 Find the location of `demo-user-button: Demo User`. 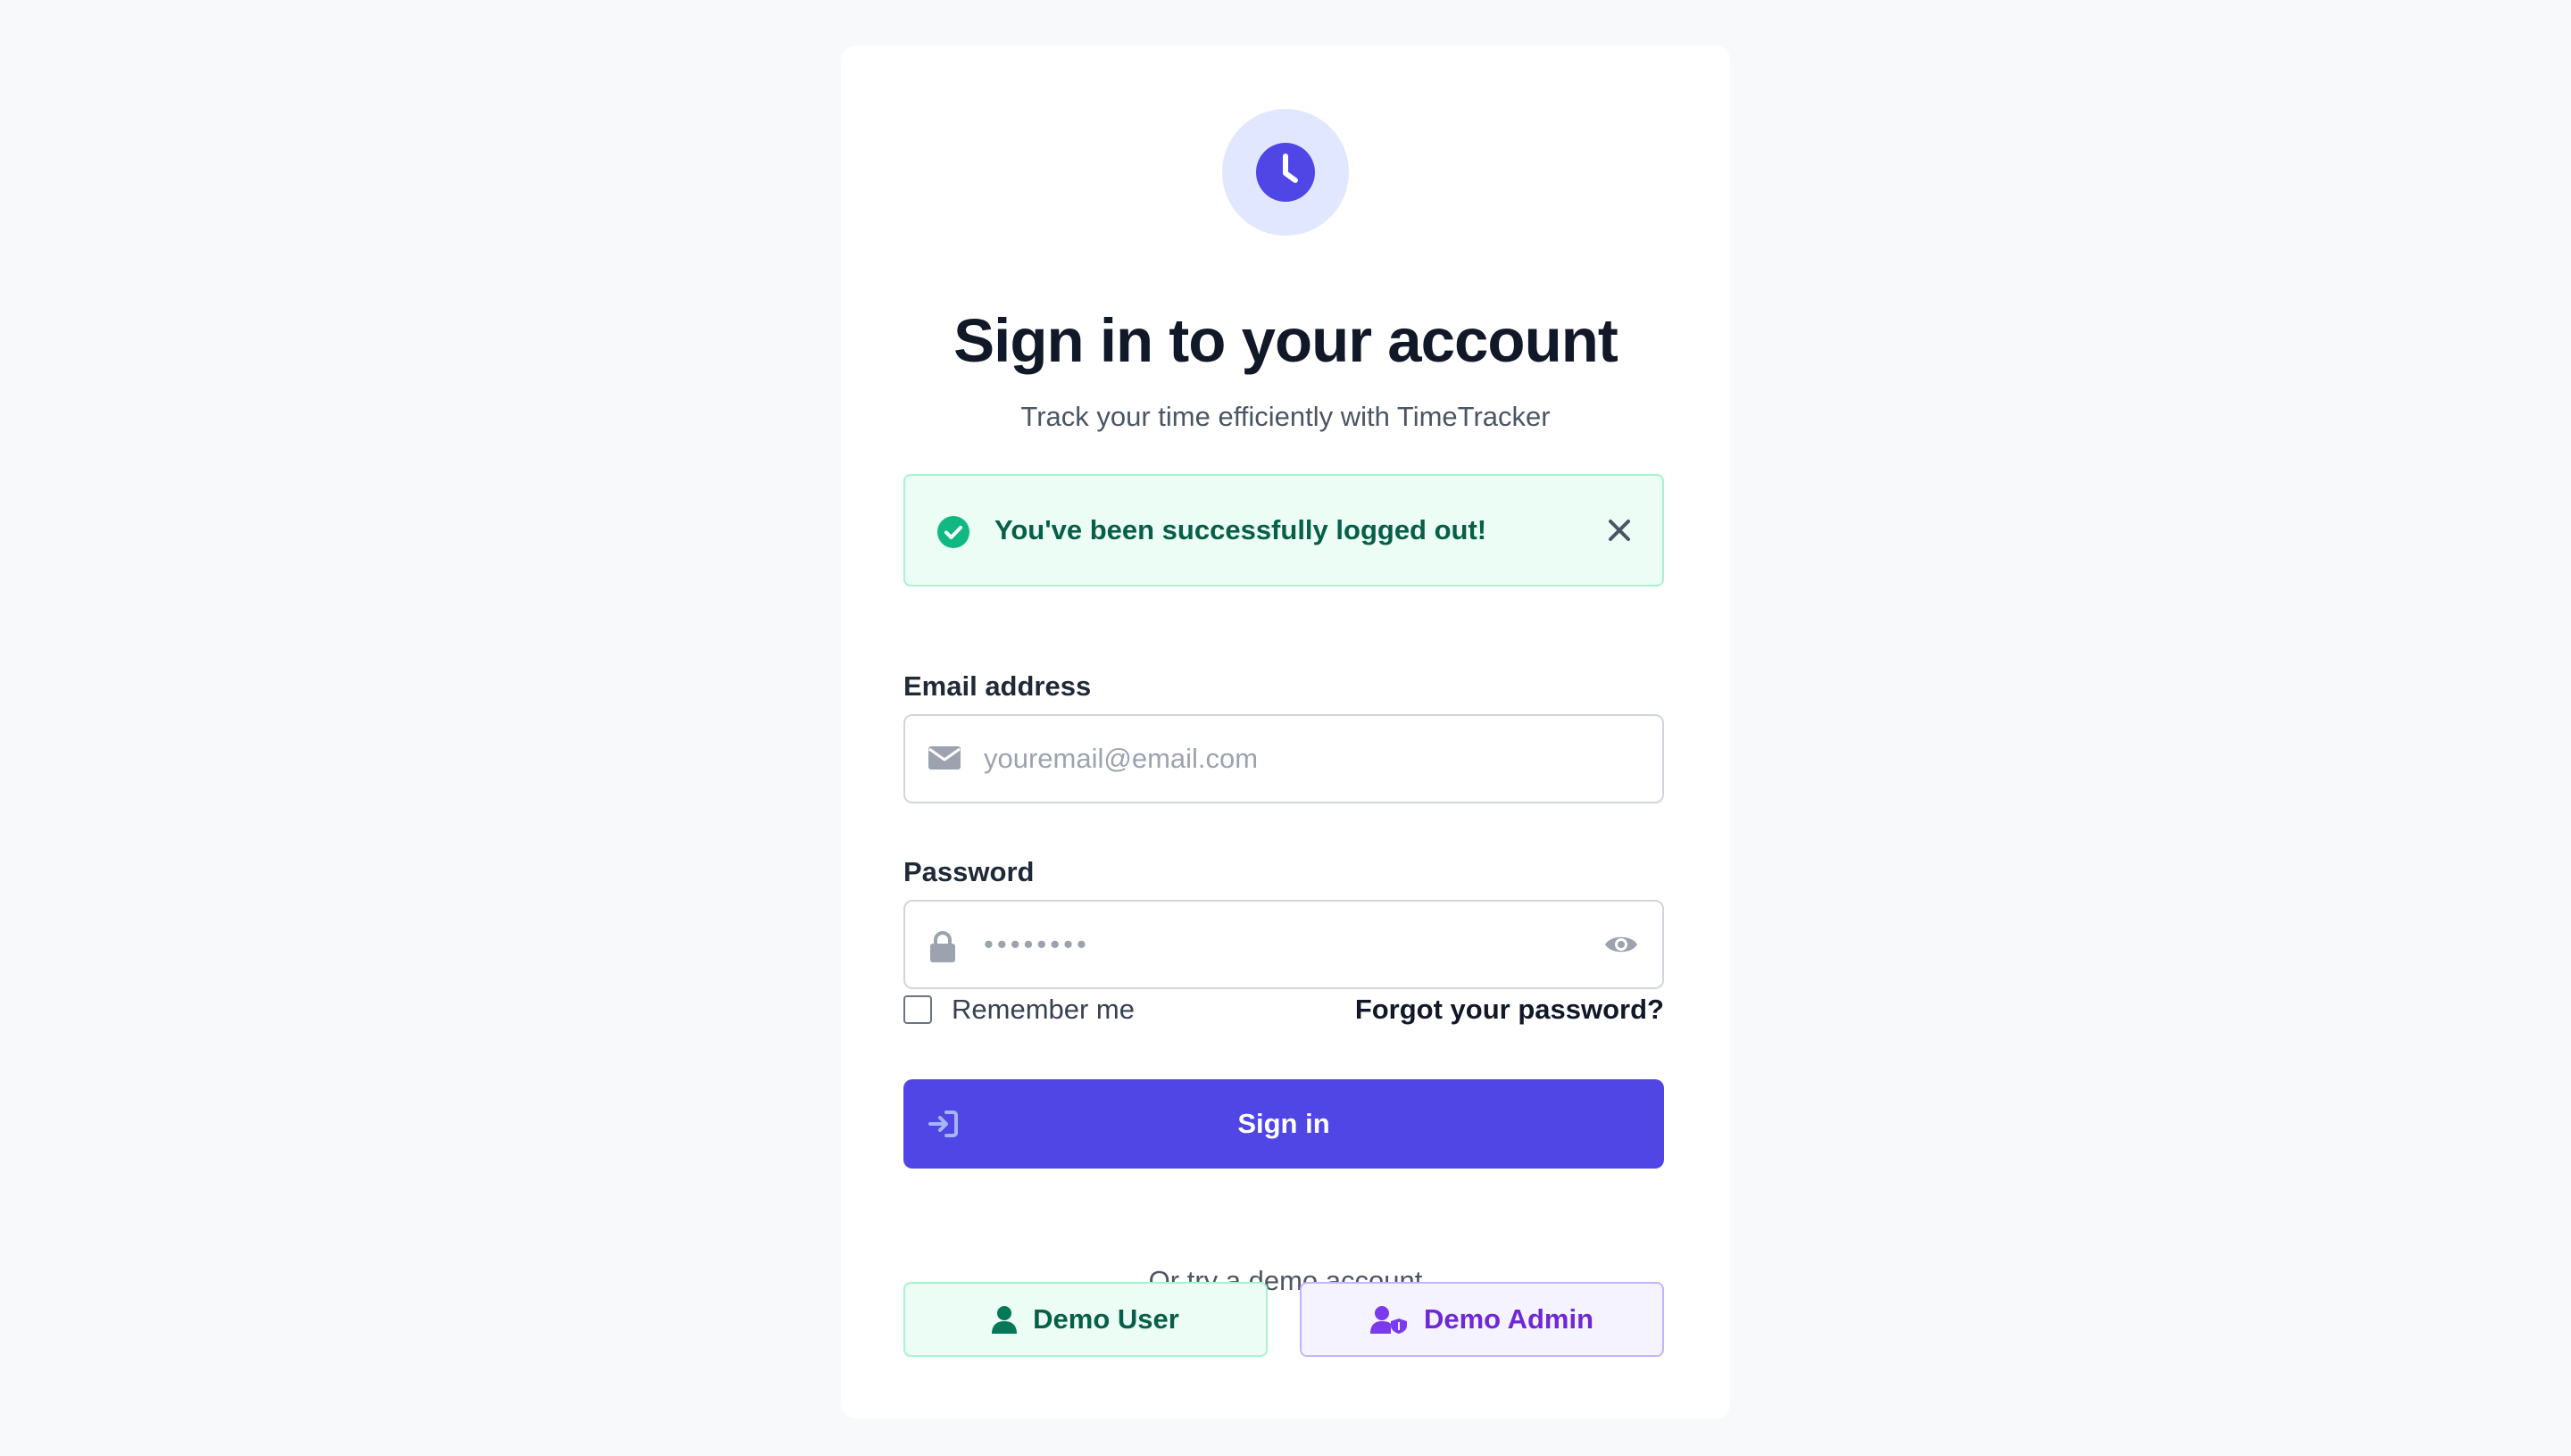

demo-user-button: Demo User is located at coordinates (1085, 1319).